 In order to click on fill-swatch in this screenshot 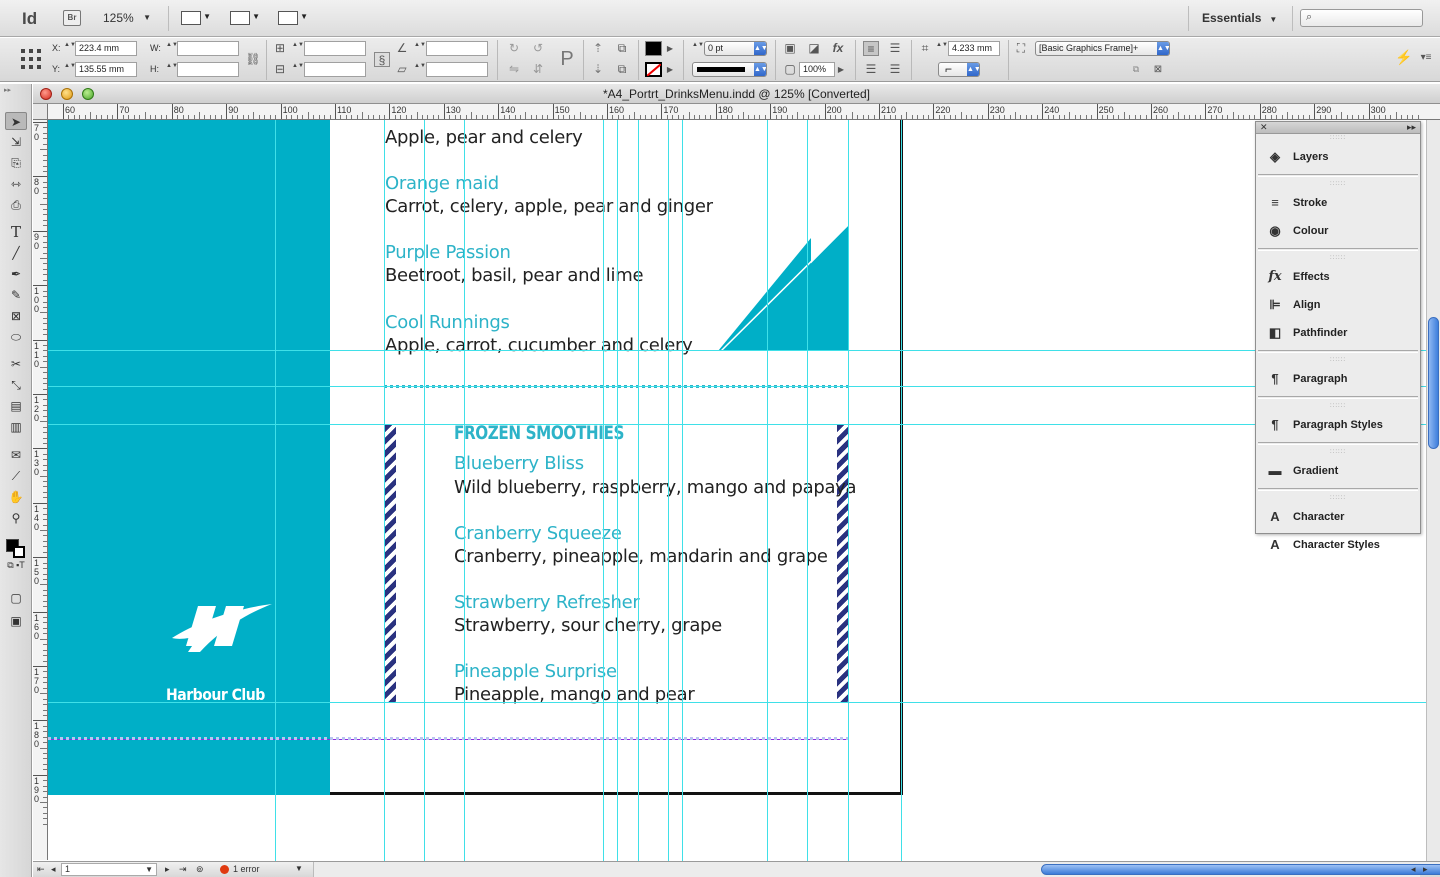, I will do `click(653, 48)`.